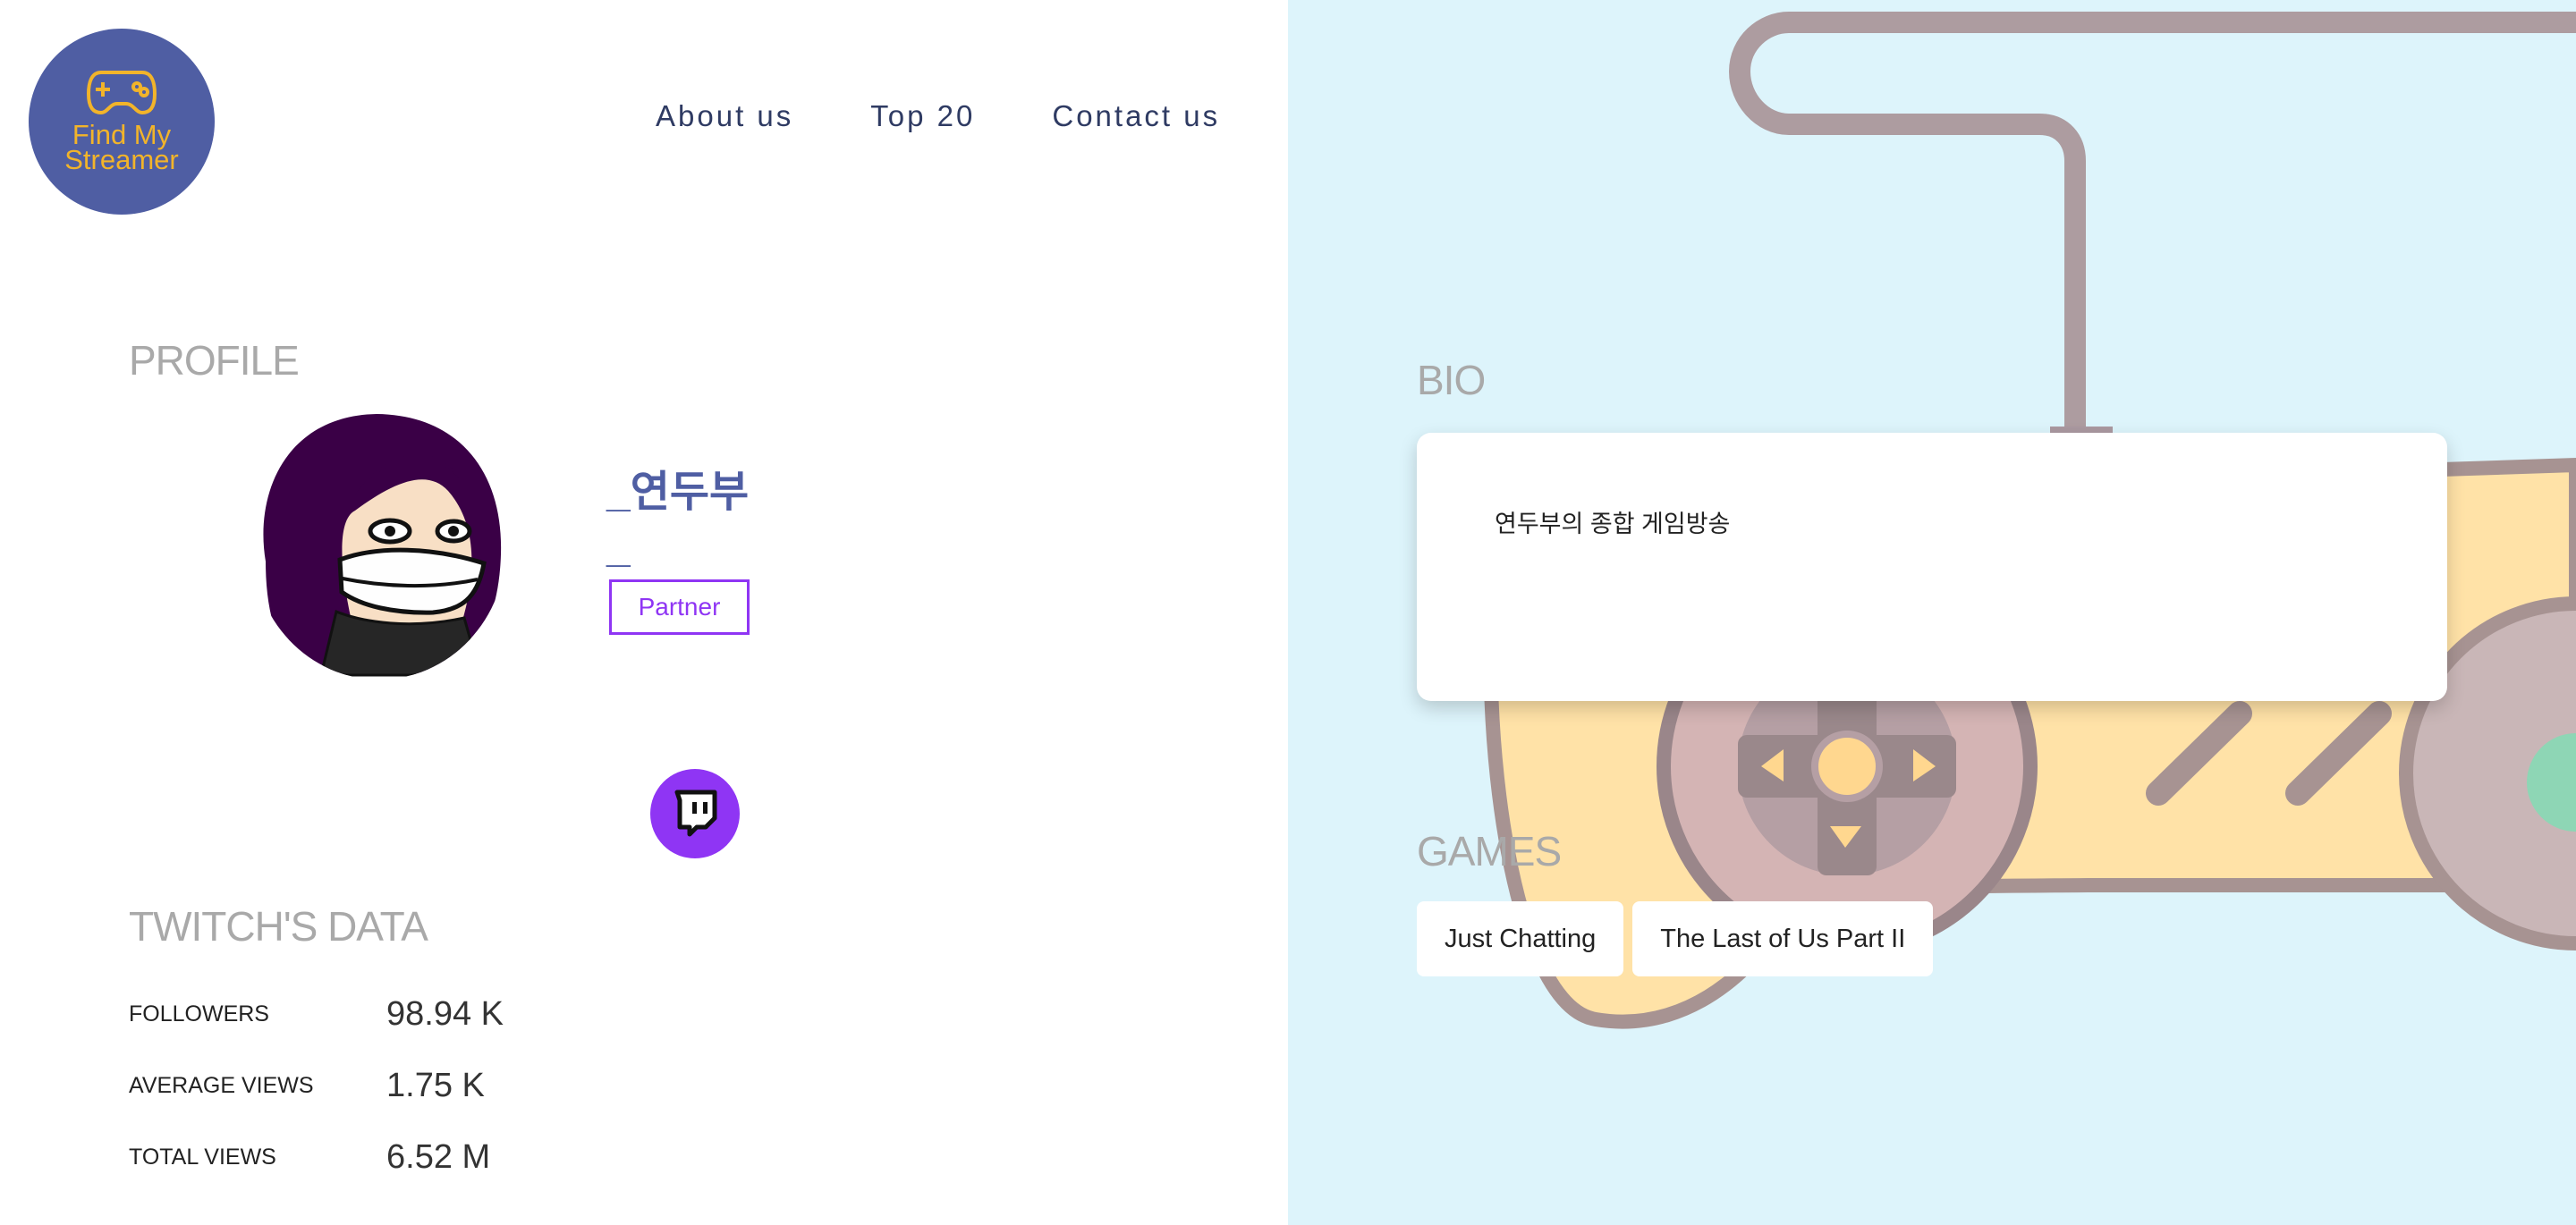 The image size is (2576, 1225). I want to click on followers-label: FOLLOWERS, so click(199, 1013).